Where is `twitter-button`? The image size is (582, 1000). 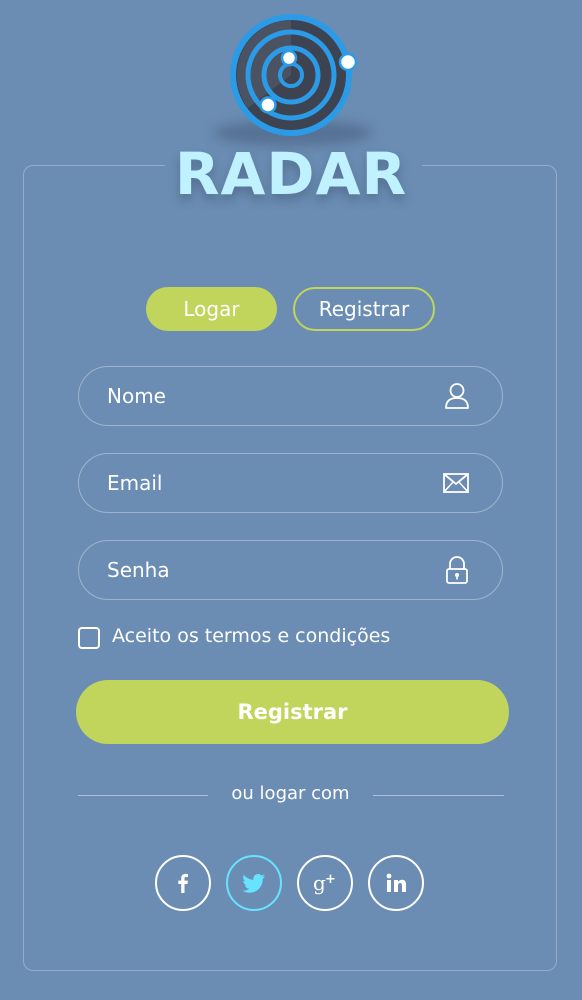
twitter-button is located at coordinates (254, 883).